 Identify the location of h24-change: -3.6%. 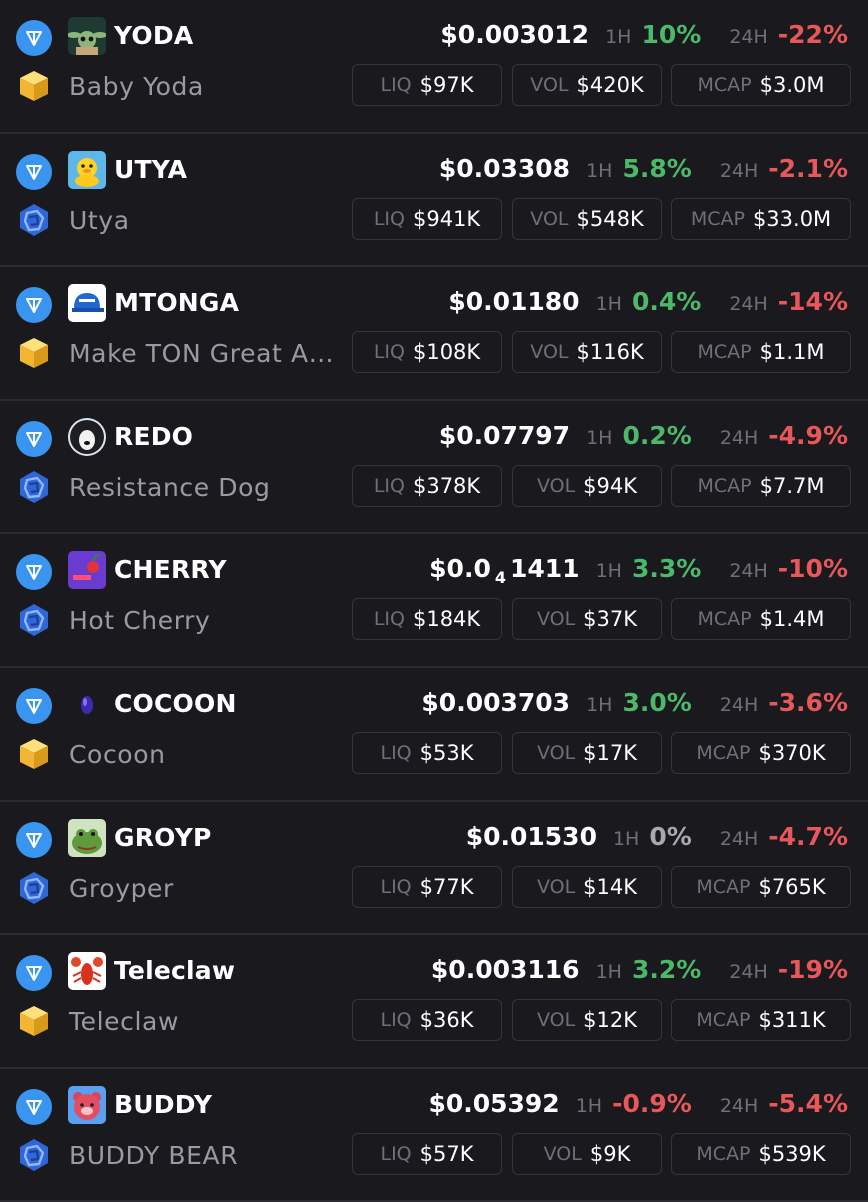
(808, 702).